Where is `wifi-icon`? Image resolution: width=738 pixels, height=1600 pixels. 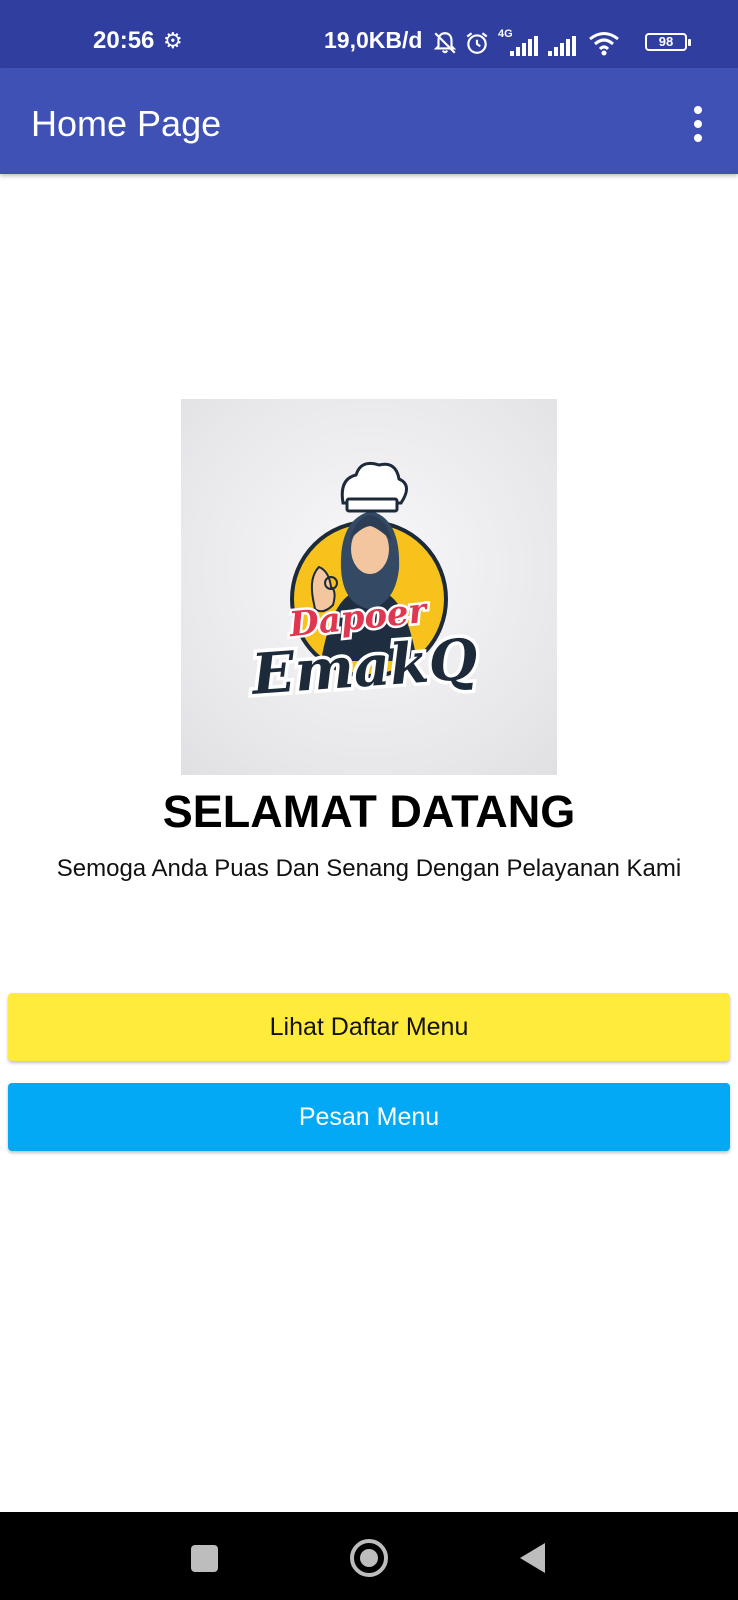 wifi-icon is located at coordinates (604, 44).